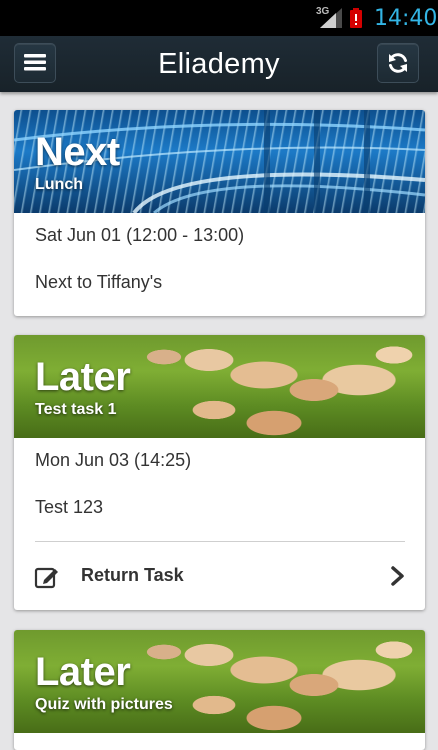 The height and width of the screenshot is (750, 438). Describe the element at coordinates (104, 704) in the screenshot. I see `card-subtitle: Quiz with pictures` at that location.